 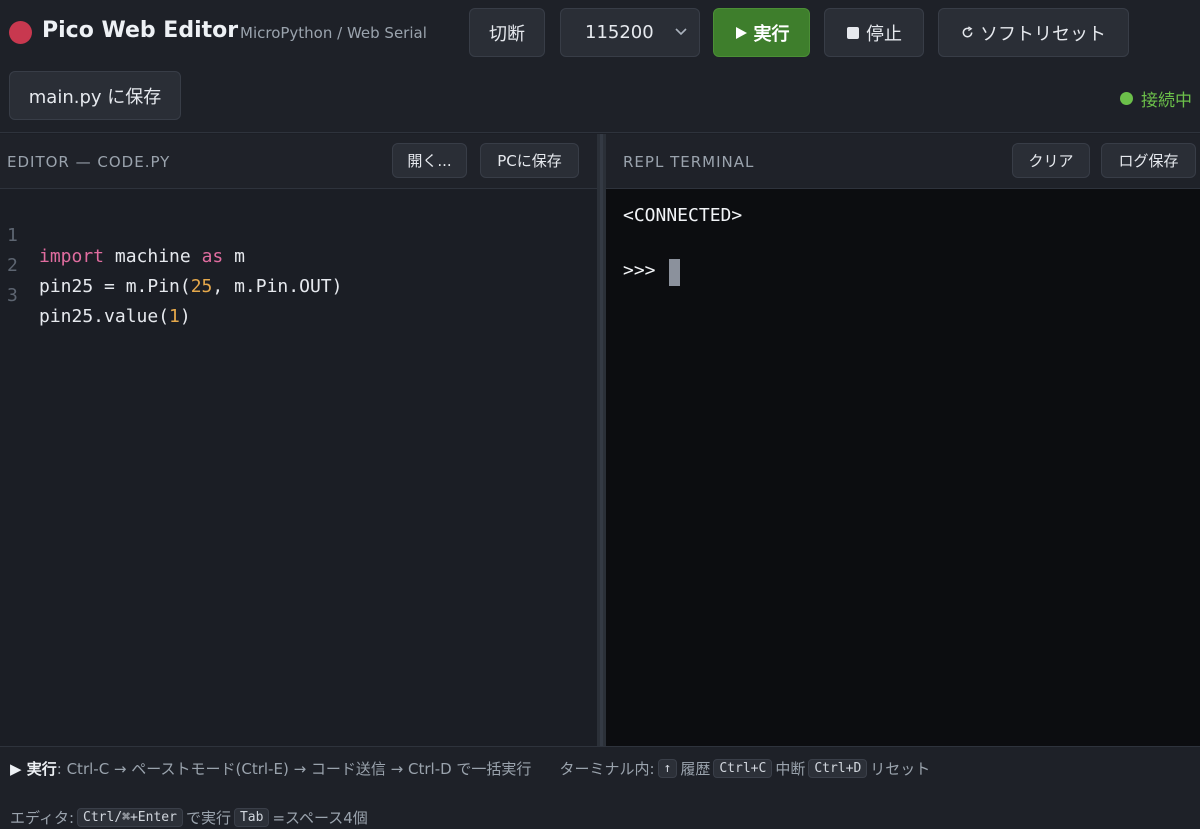 I want to click on terminal-line: <CONNECTED>, so click(x=683, y=215).